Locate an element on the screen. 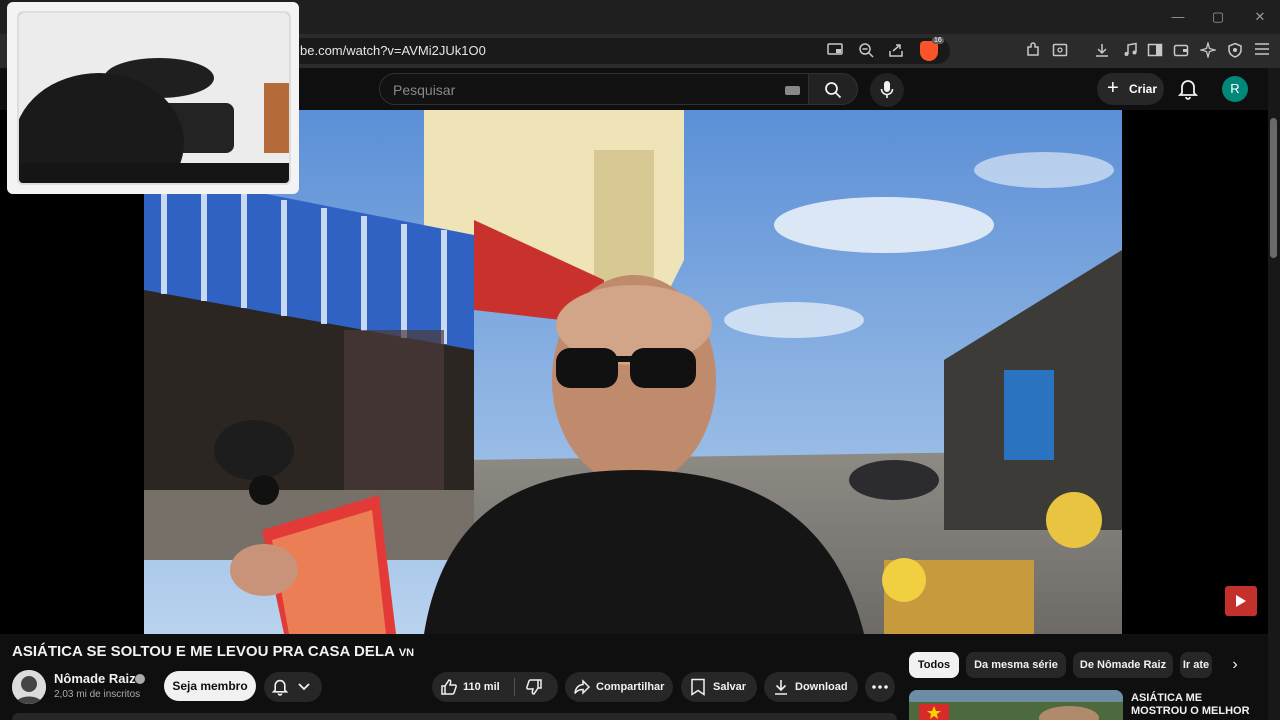  brave-shield-count: 16 is located at coordinates (938, 40).